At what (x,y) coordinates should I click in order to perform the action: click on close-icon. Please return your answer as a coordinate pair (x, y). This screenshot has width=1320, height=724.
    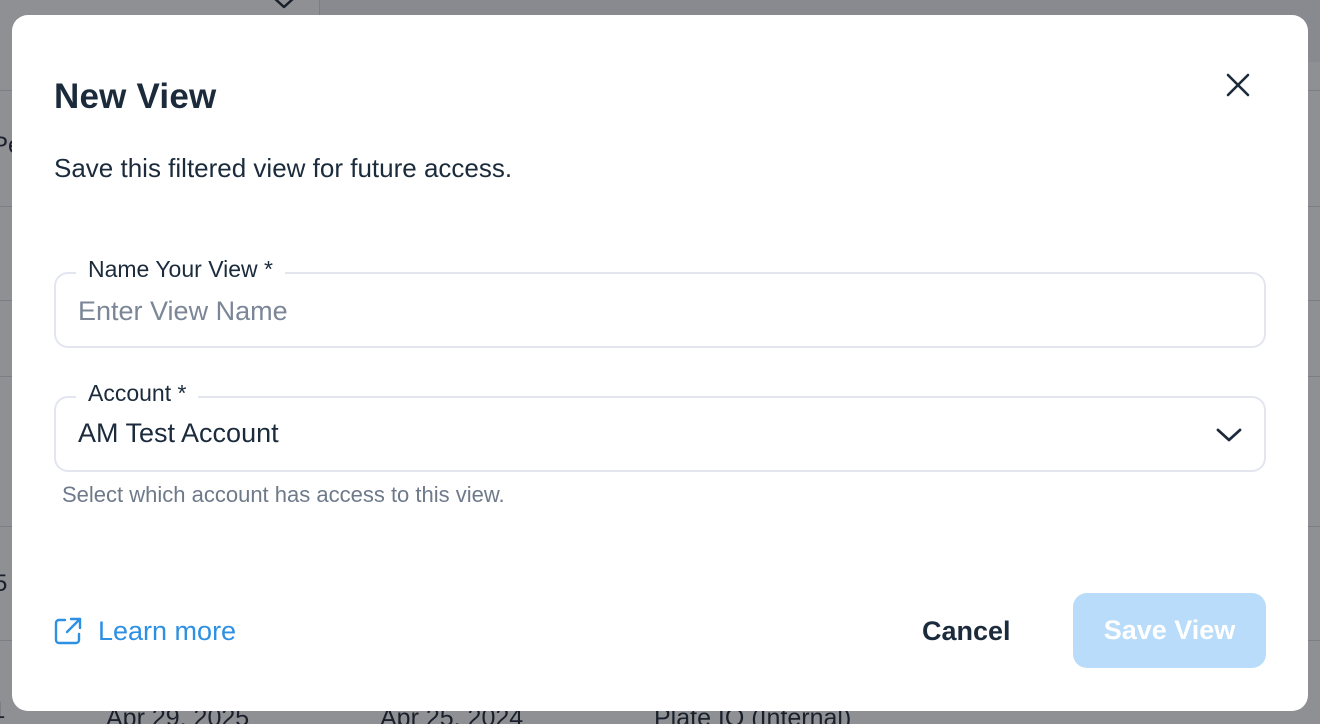
    Looking at the image, I should click on (1238, 85).